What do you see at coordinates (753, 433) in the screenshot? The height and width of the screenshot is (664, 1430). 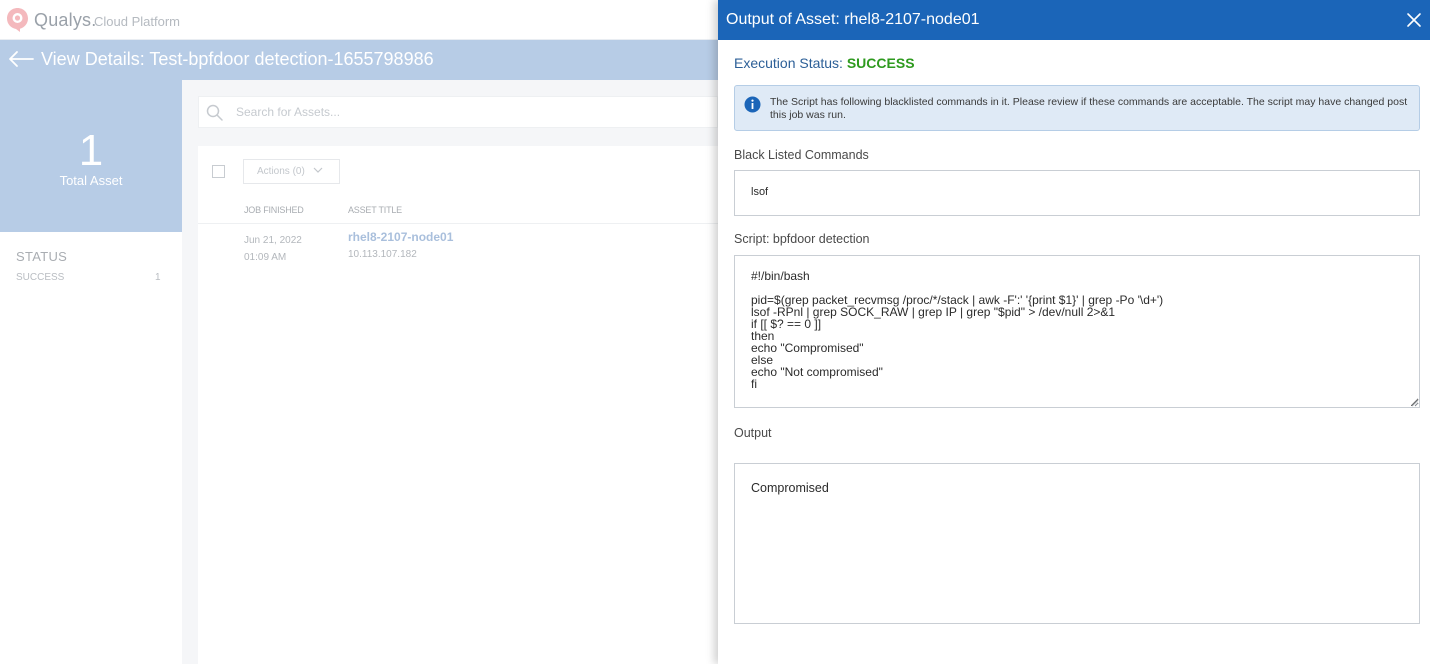 I see `output-label: Output` at bounding box center [753, 433].